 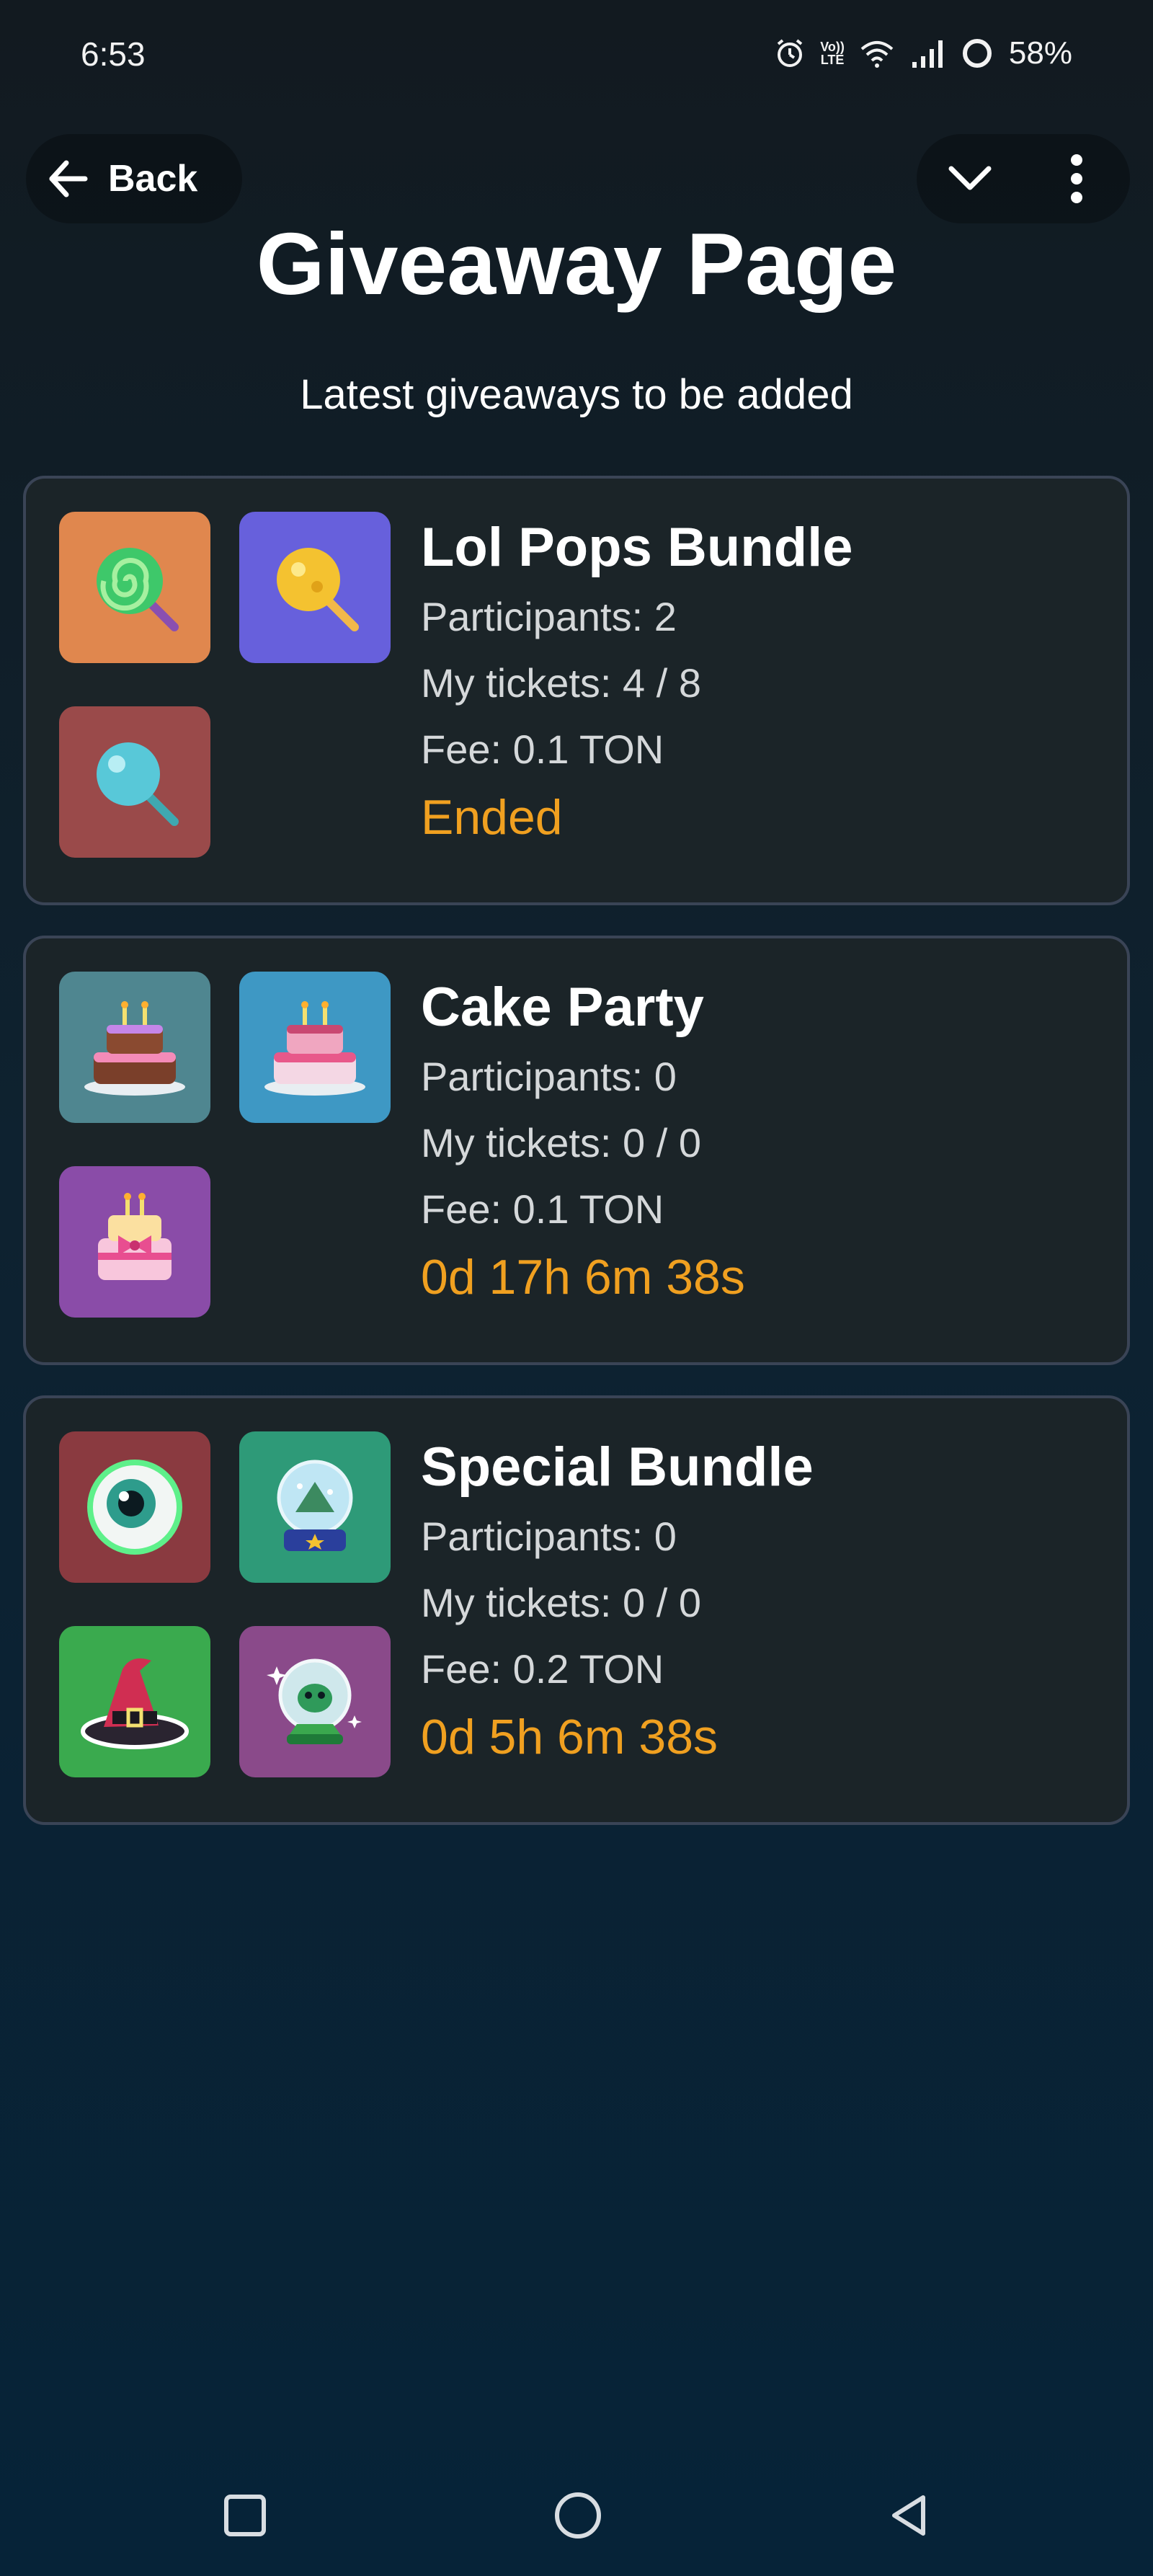 I want to click on gift-cake-icon, so click(x=134, y=1242).